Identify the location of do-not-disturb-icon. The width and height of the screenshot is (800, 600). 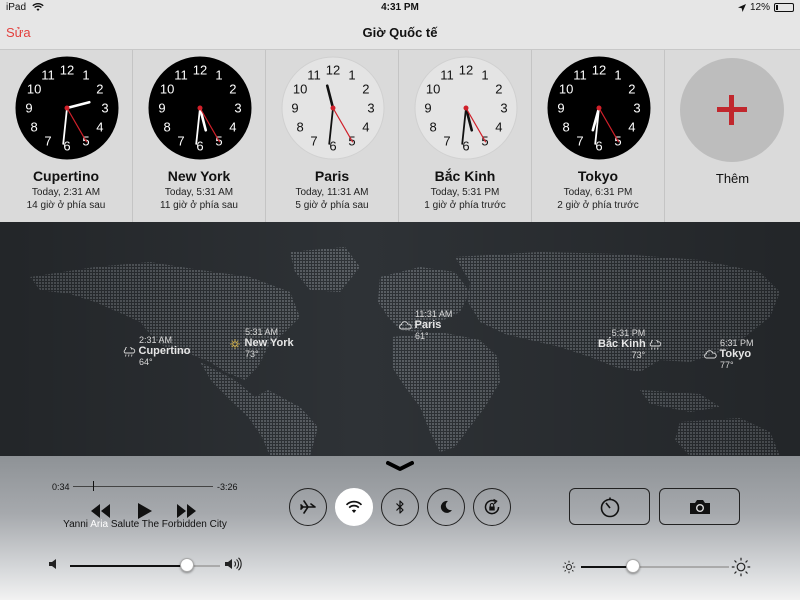
(446, 506).